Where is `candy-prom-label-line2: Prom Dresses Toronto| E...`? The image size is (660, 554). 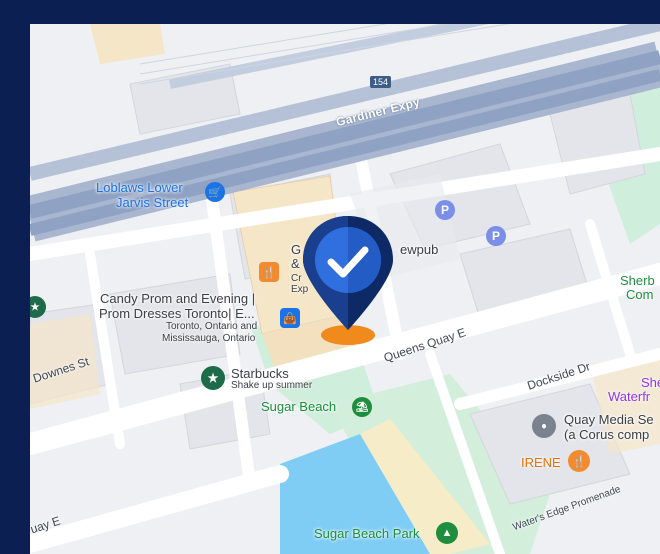 candy-prom-label-line2: Prom Dresses Toronto| E... is located at coordinates (177, 313).